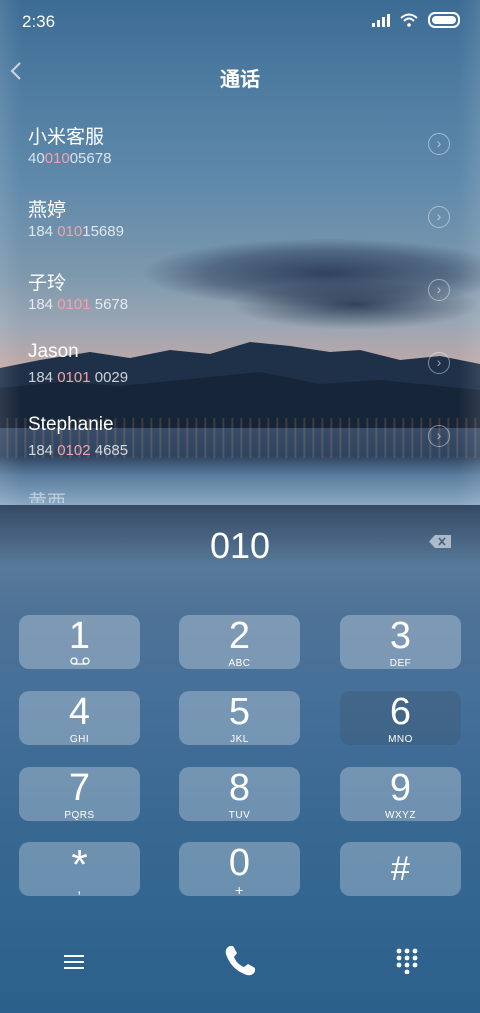  What do you see at coordinates (66, 137) in the screenshot?
I see `contact-name: 小米客服` at bounding box center [66, 137].